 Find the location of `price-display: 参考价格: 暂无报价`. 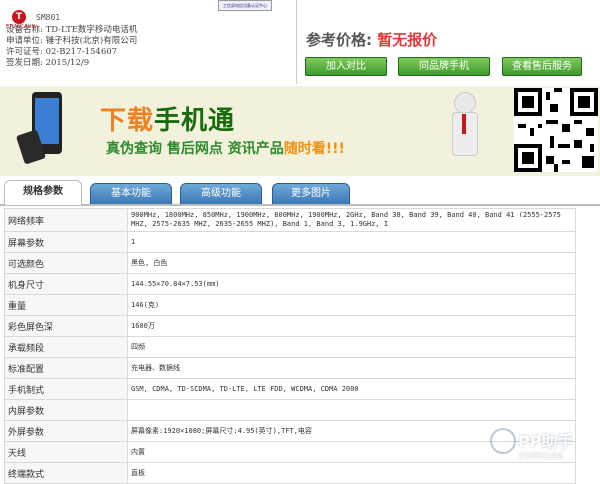

price-display: 参考价格: 暂无报价 is located at coordinates (371, 39).